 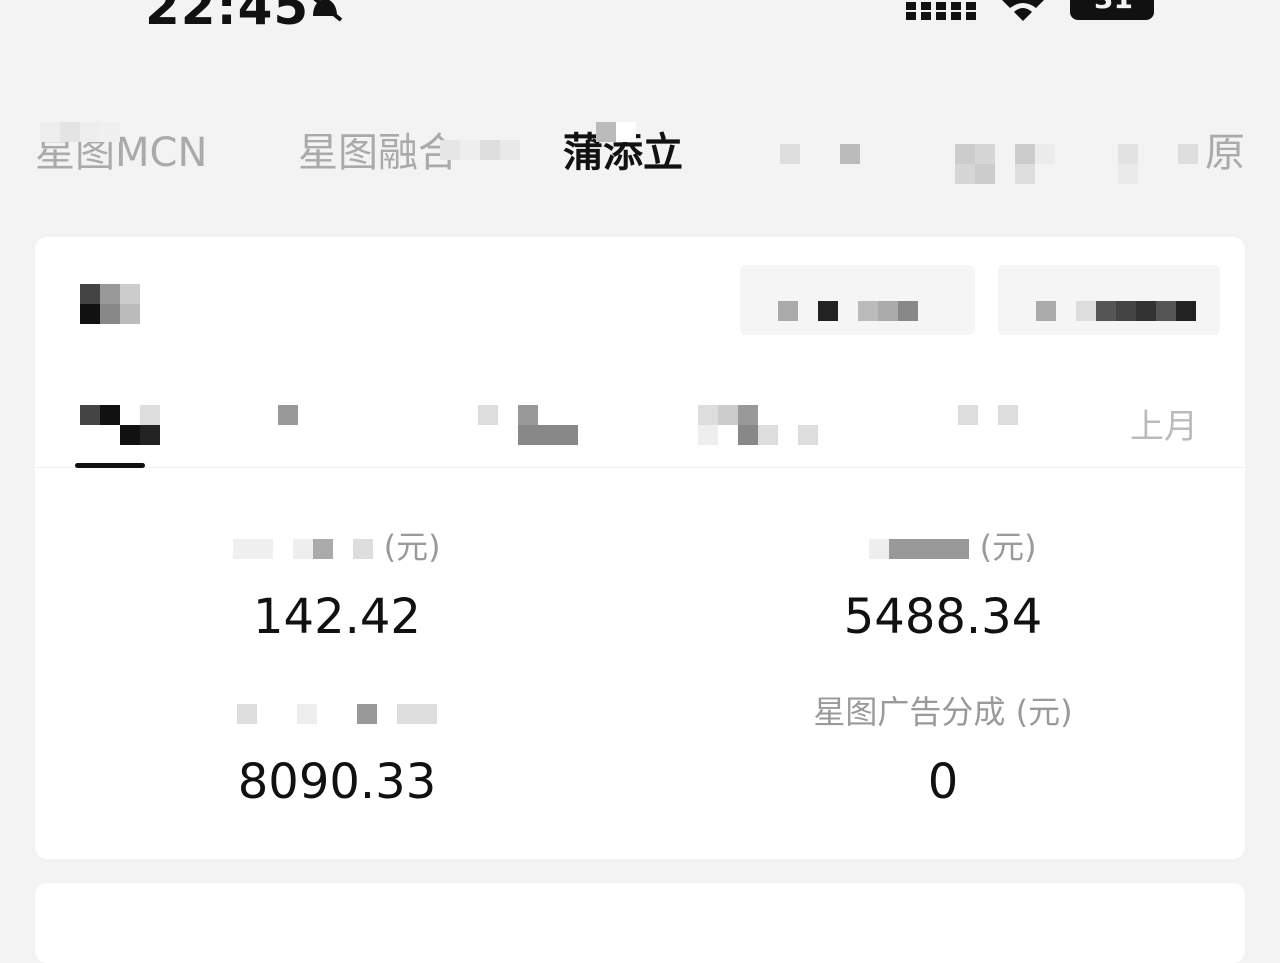 What do you see at coordinates (943, 782) in the screenshot?
I see `metric-value: 0` at bounding box center [943, 782].